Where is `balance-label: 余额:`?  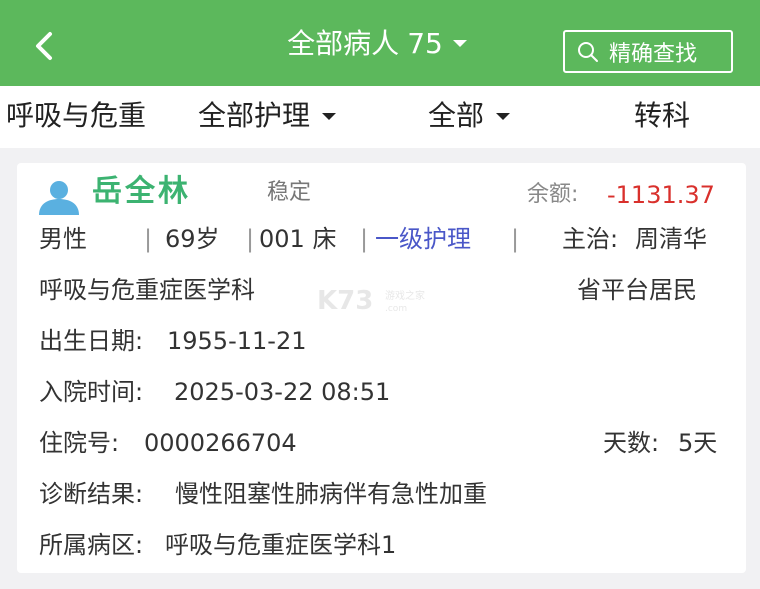 balance-label: 余额: is located at coordinates (553, 194).